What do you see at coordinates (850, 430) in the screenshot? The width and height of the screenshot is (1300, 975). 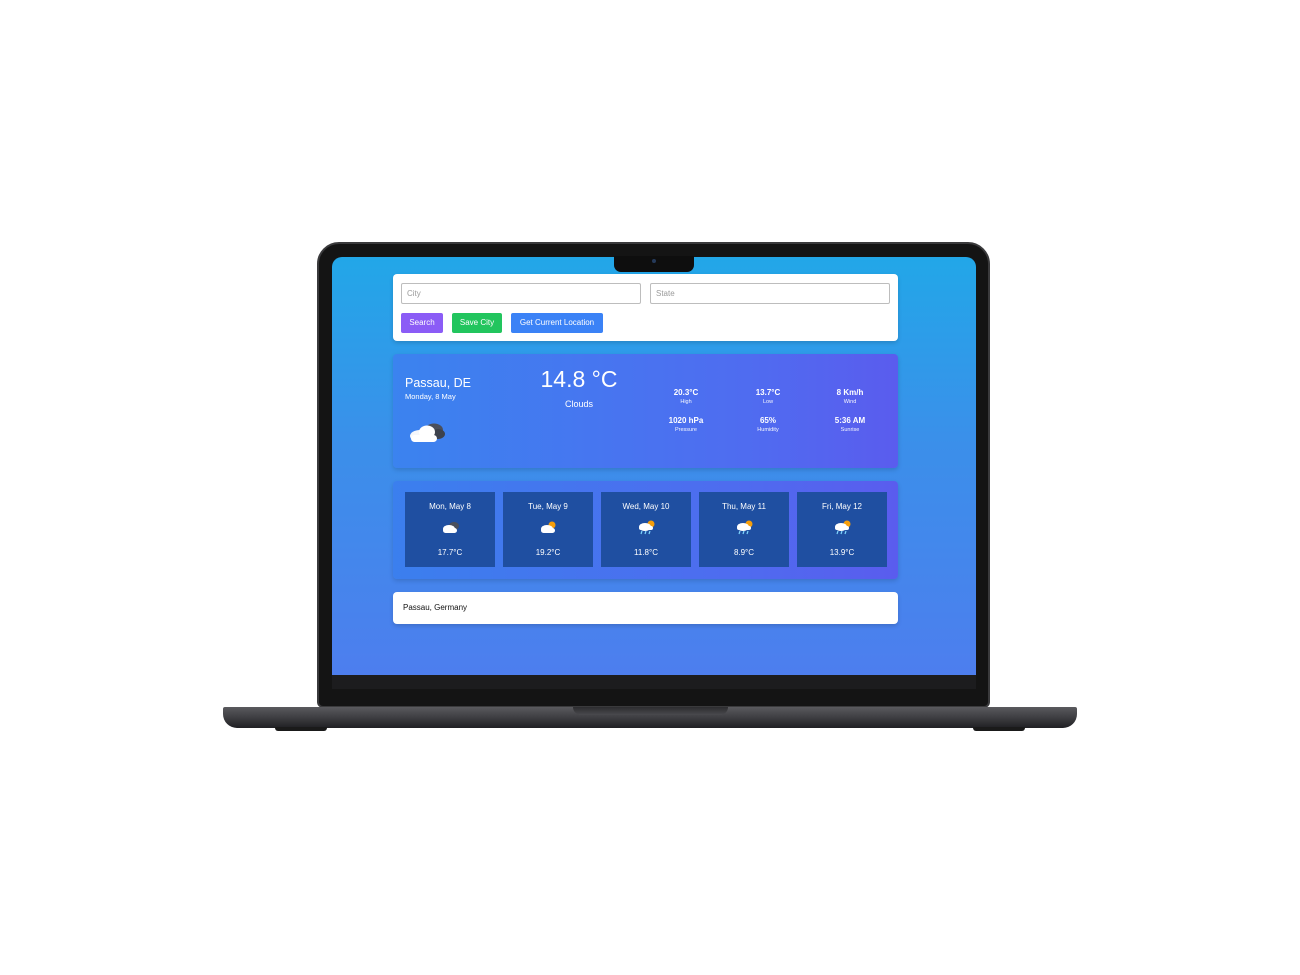 I see `stat-label: Sunrise` at bounding box center [850, 430].